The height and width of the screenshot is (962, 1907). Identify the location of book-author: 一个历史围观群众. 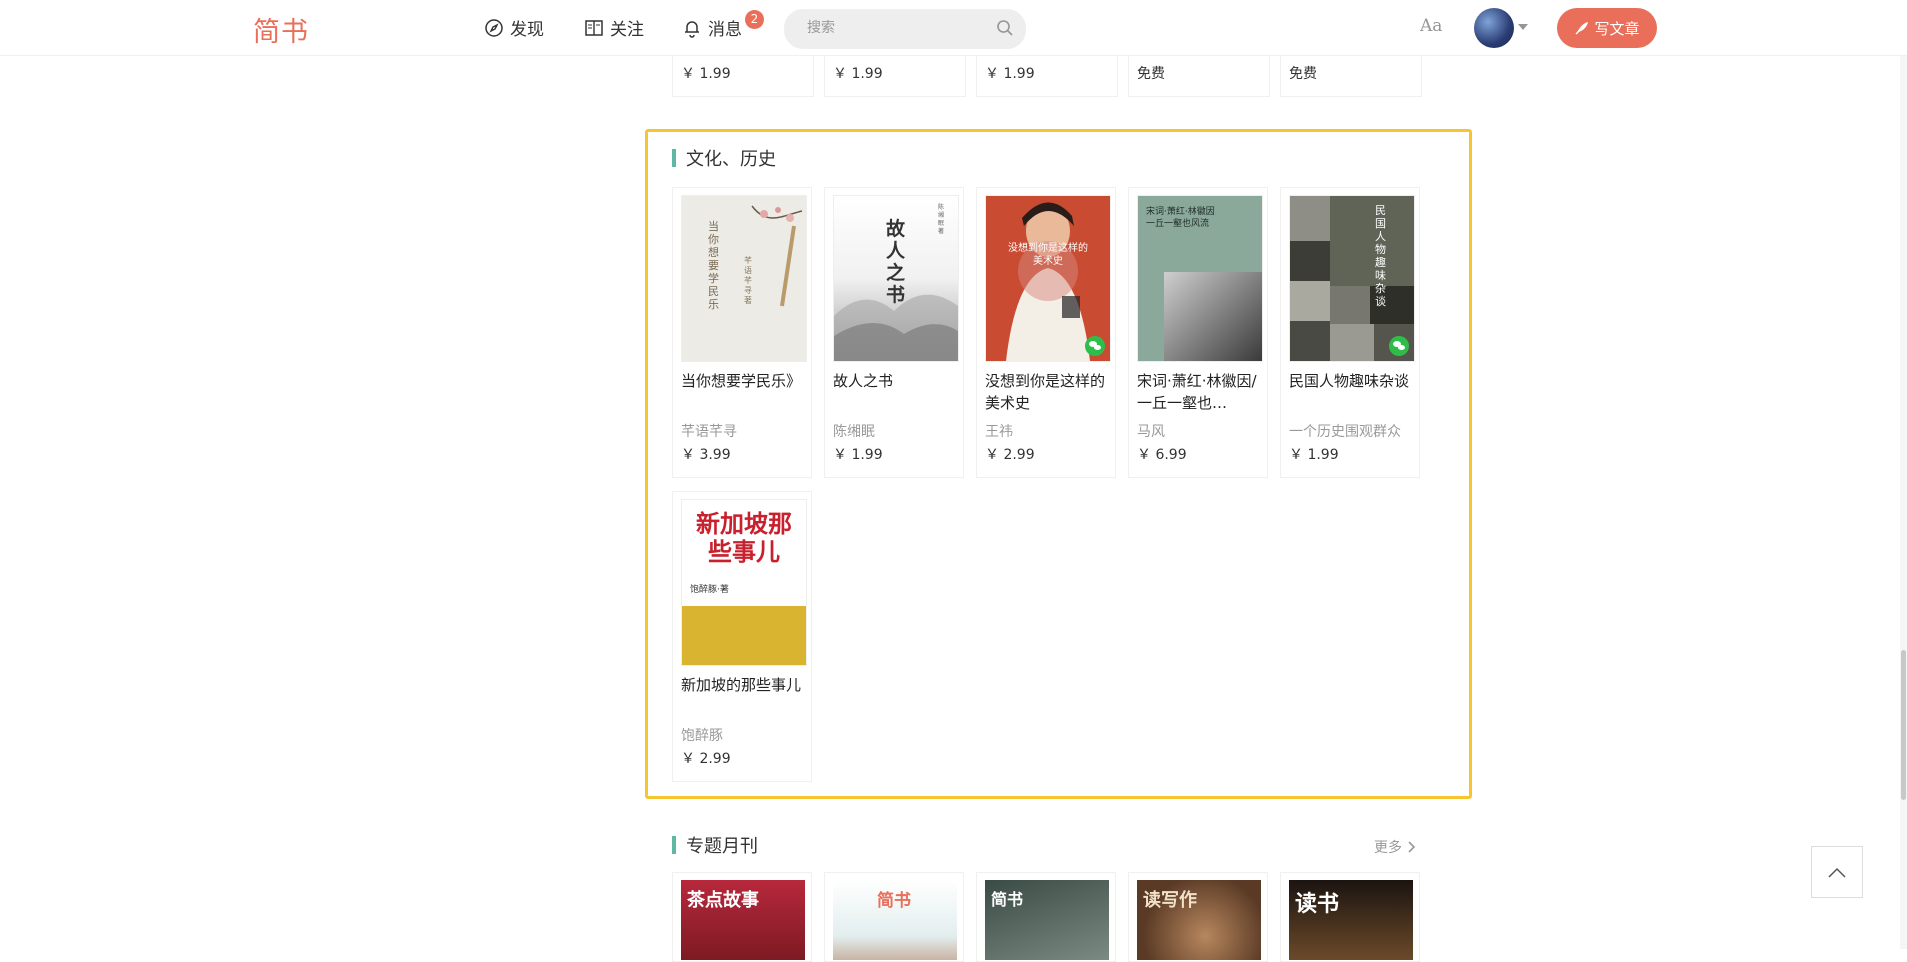
(1345, 432).